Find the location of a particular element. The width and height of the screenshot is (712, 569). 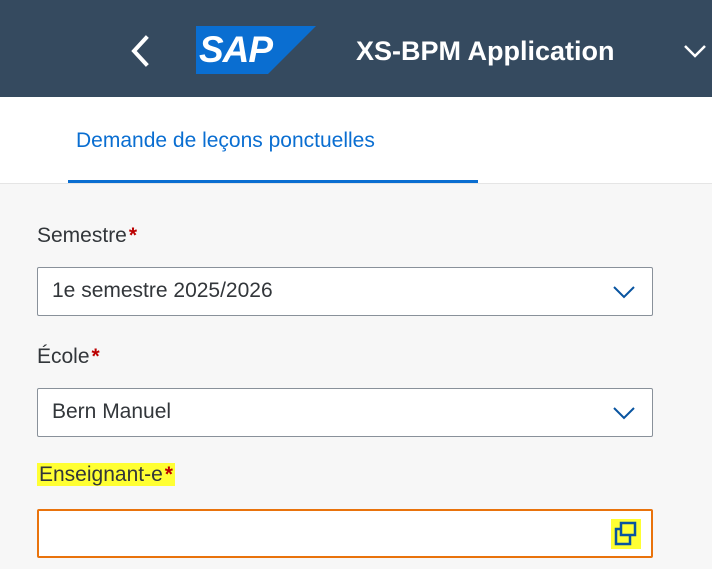

ecole-value: Bern Manuel is located at coordinates (112, 411).